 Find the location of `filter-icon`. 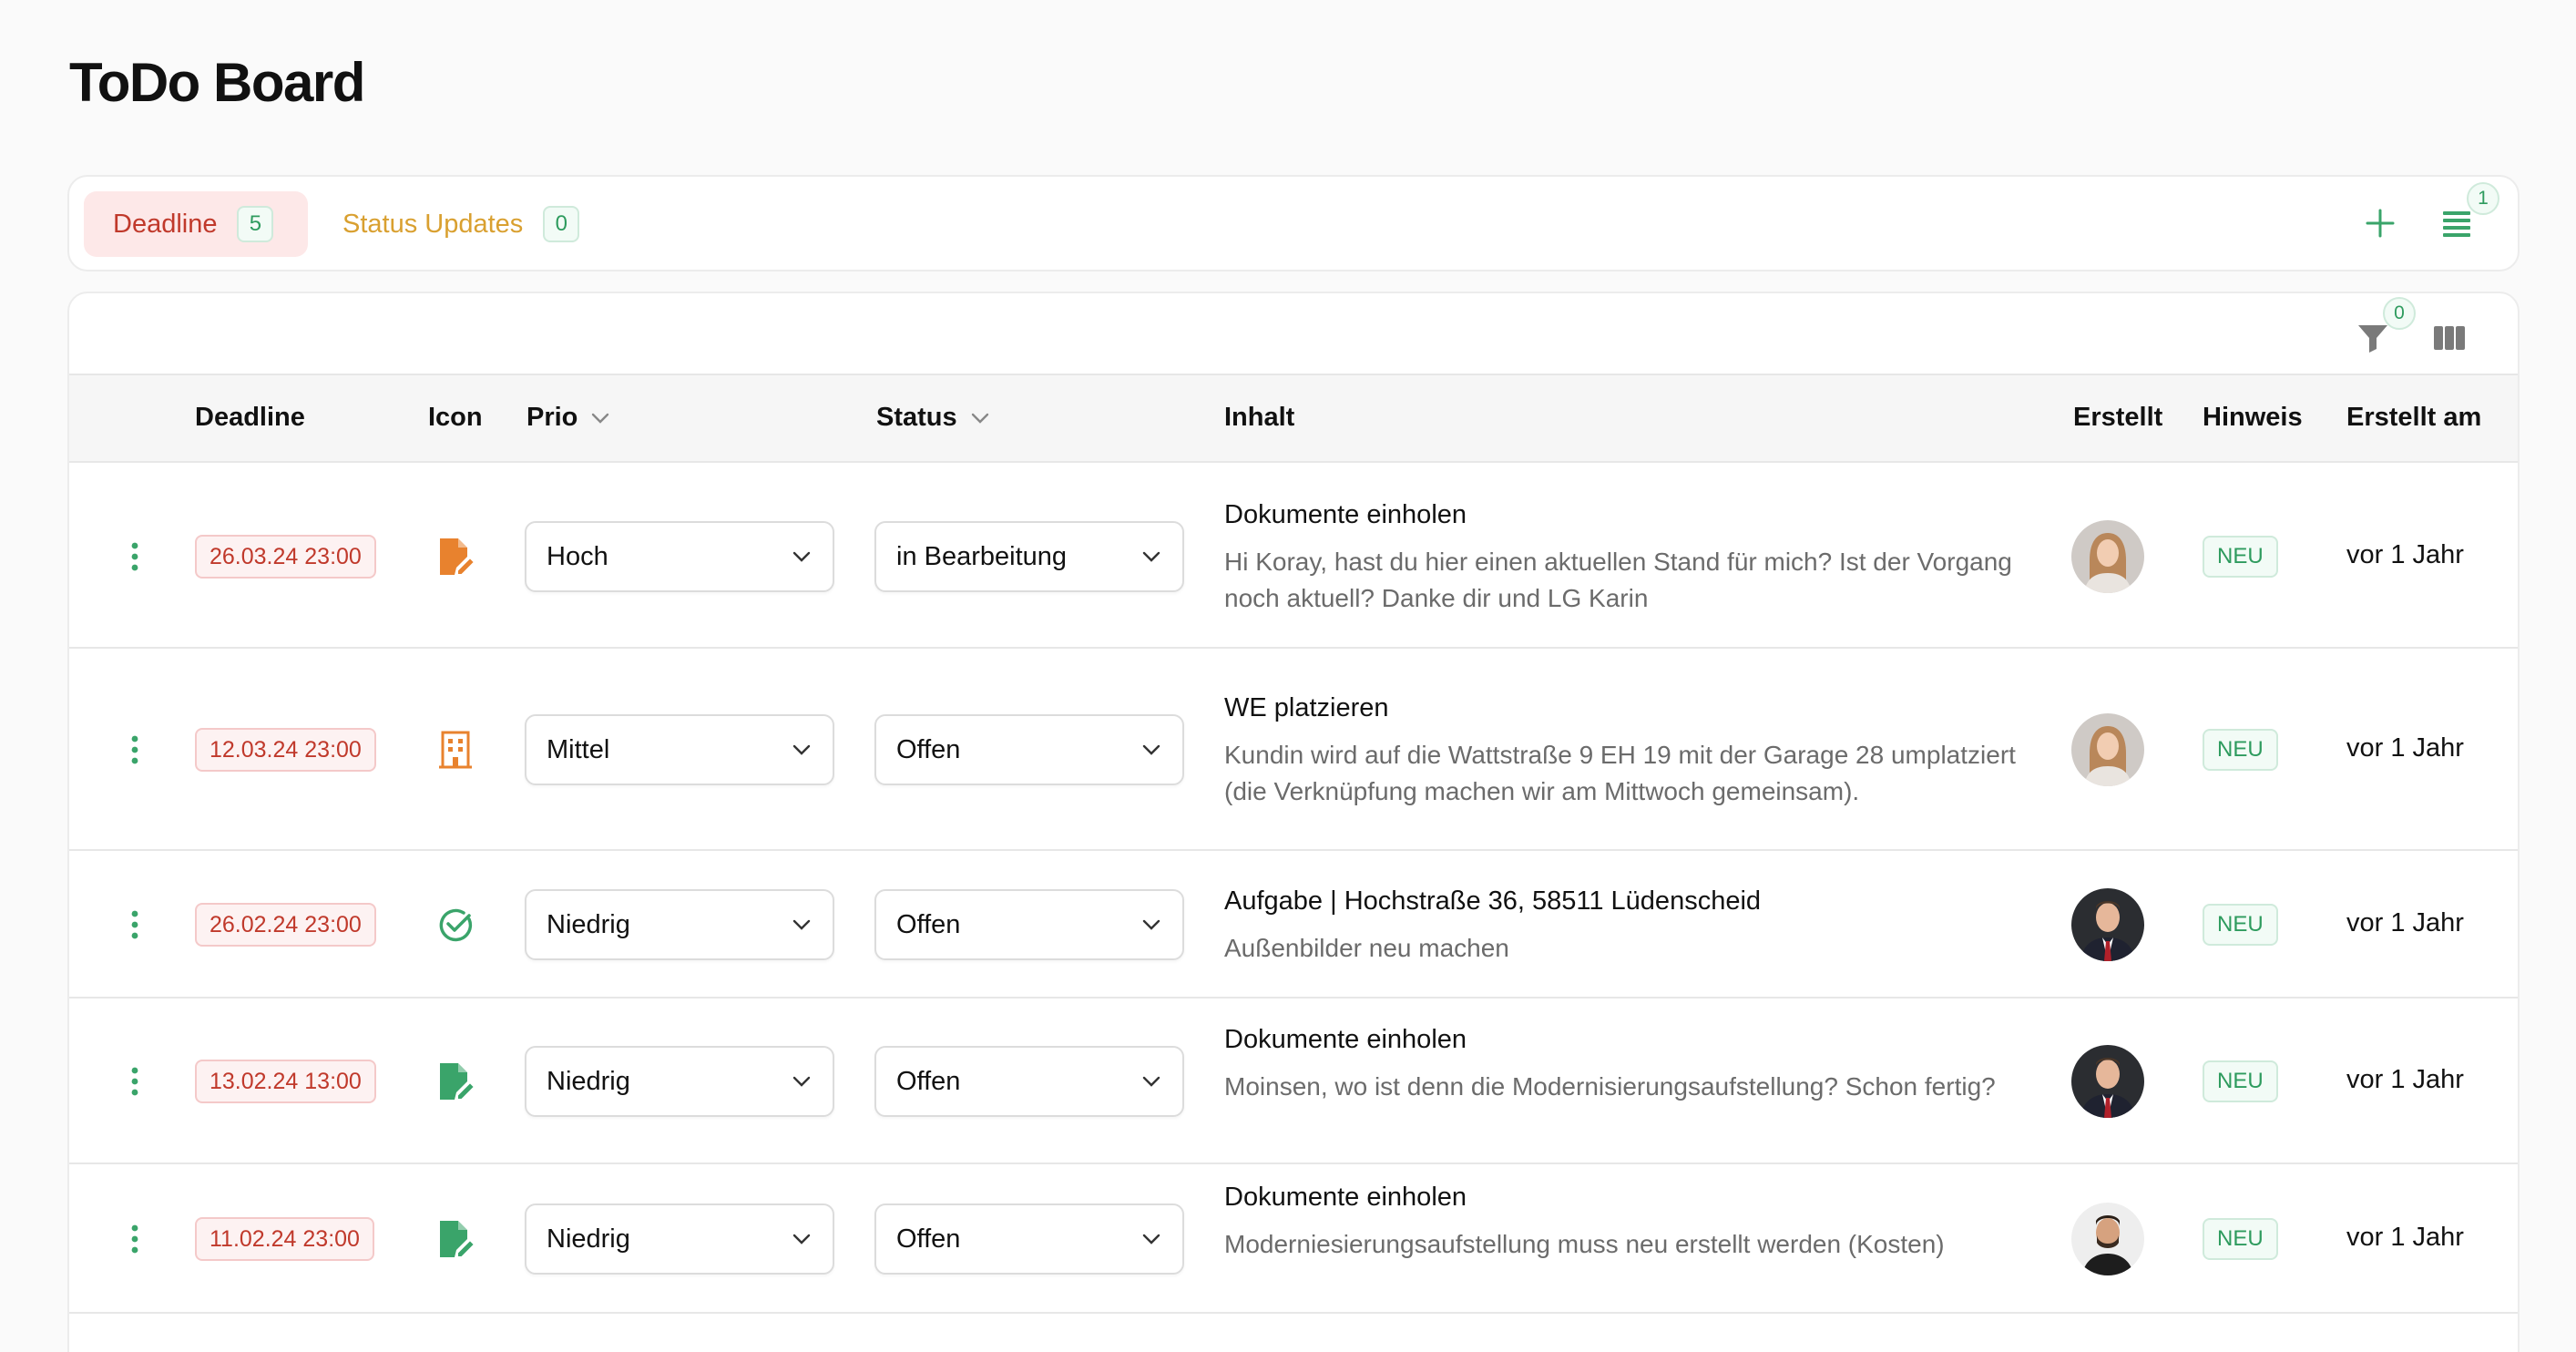

filter-icon is located at coordinates (2372, 339).